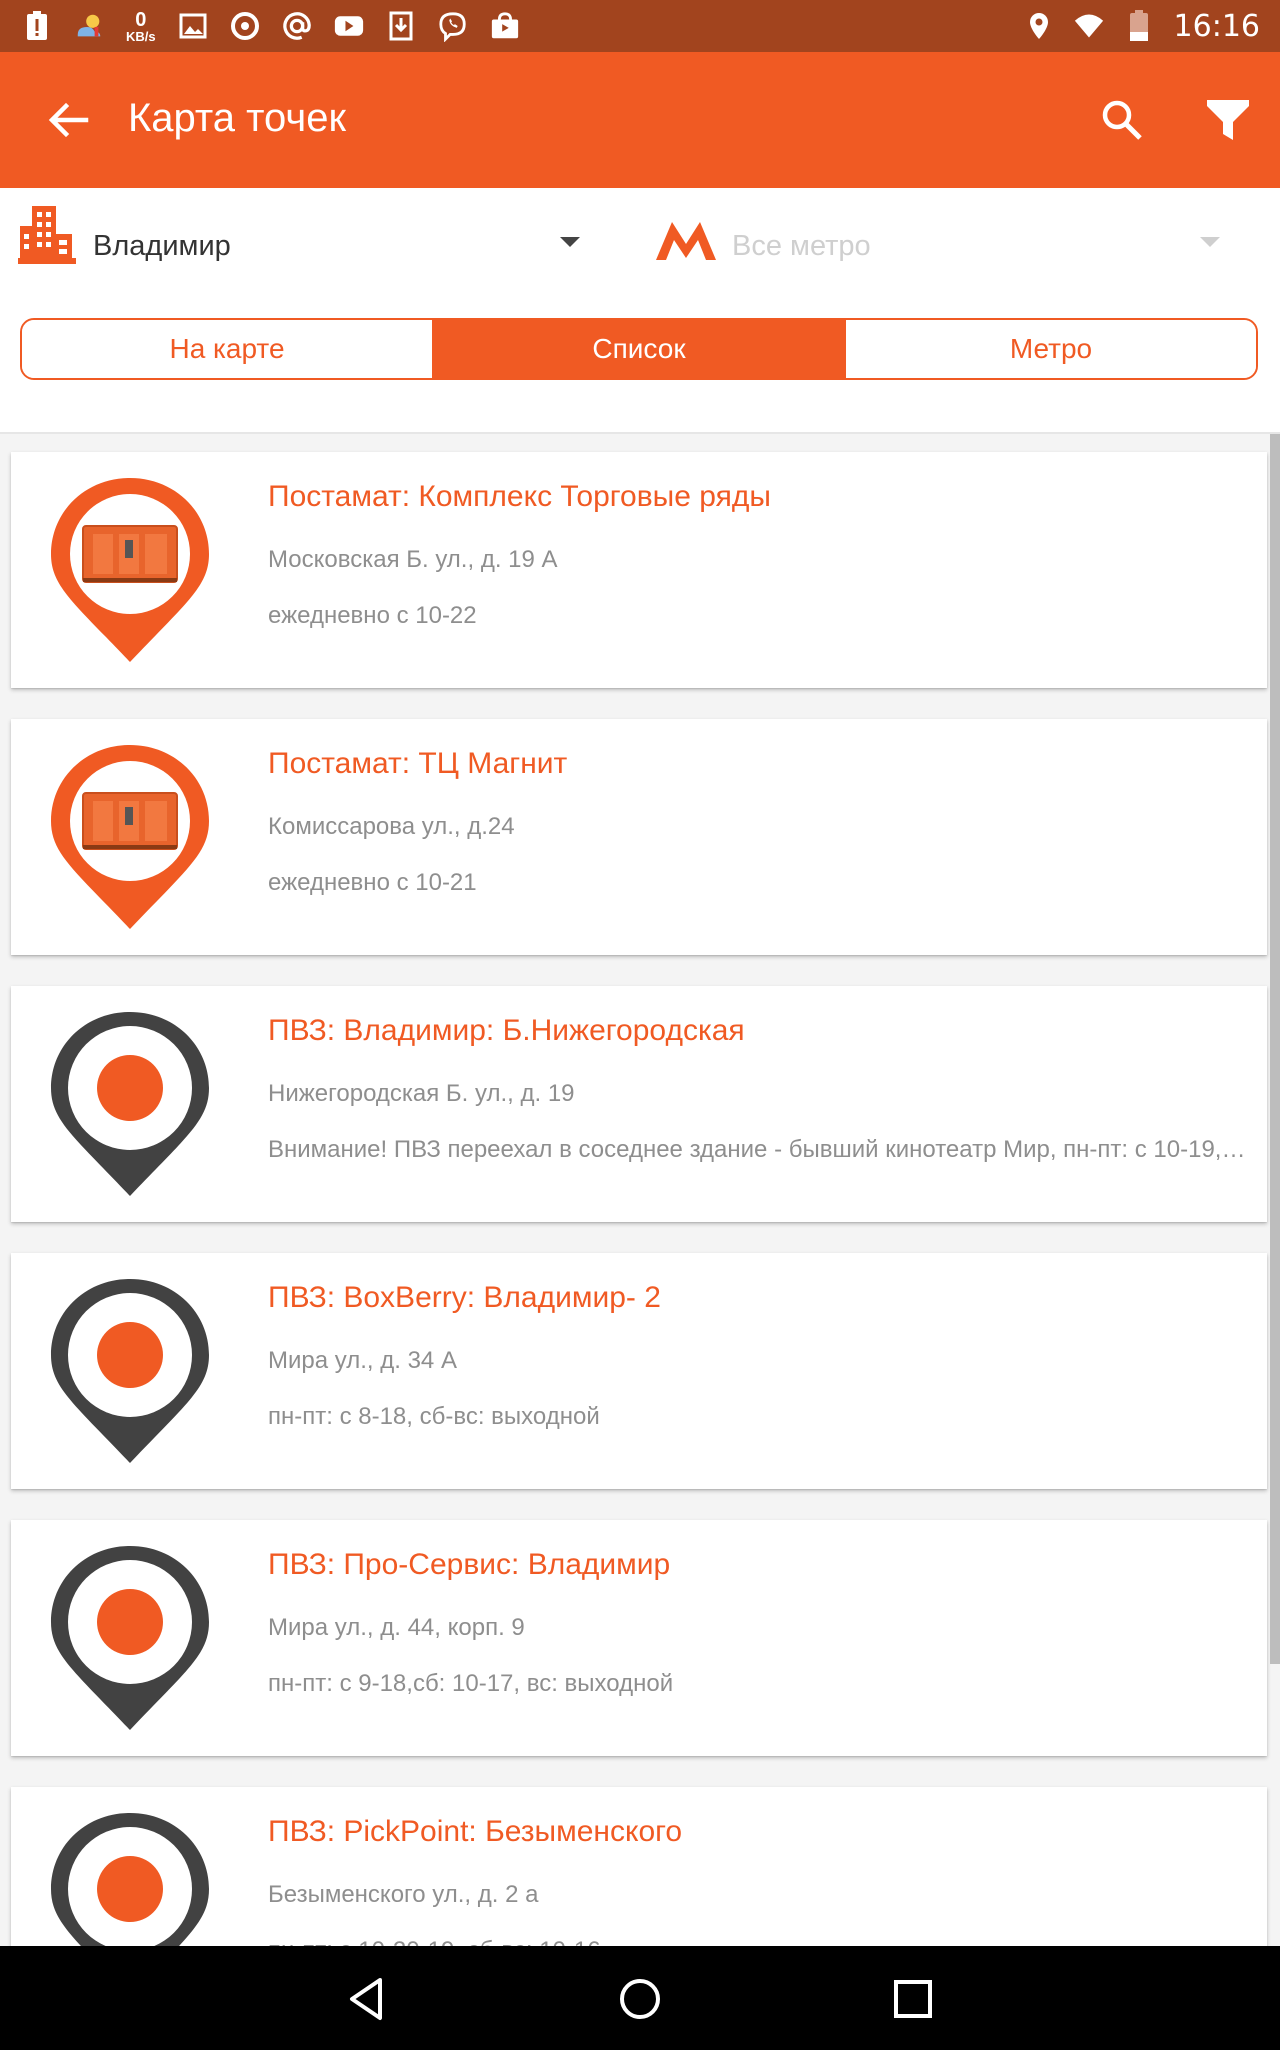 The image size is (1280, 2050). Describe the element at coordinates (396, 1627) in the screenshot. I see `point-address: Мира ул., д. 44, корп. 9` at that location.